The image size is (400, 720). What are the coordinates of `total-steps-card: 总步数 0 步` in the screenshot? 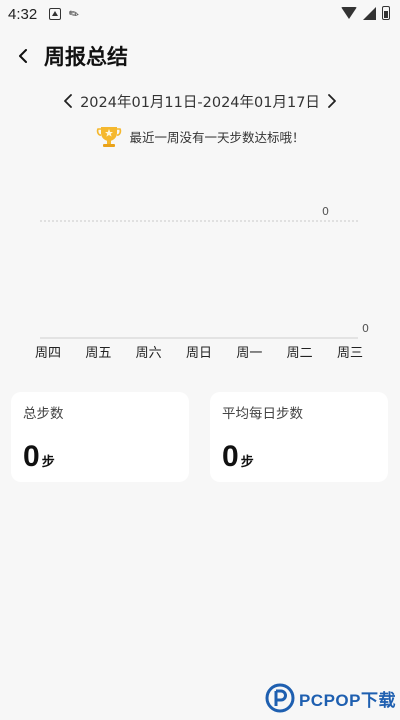 It's located at (100, 437).